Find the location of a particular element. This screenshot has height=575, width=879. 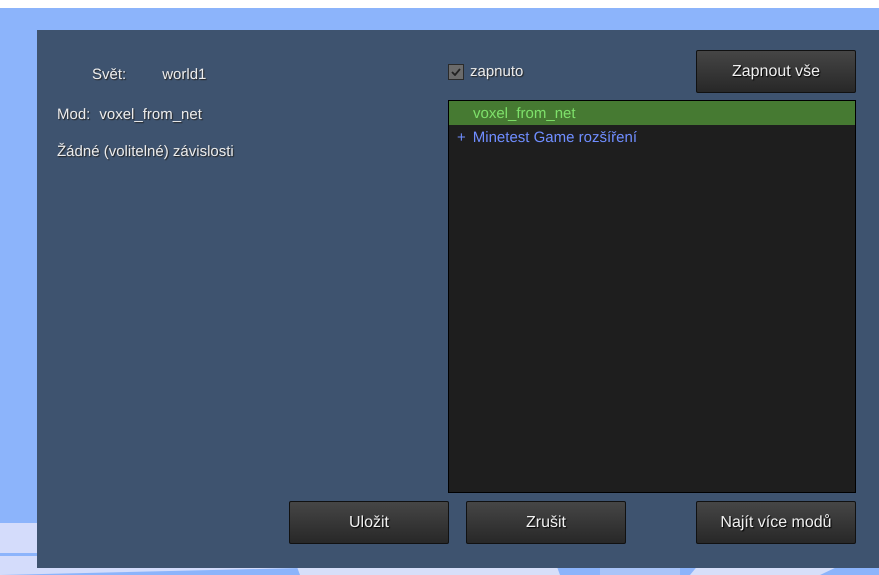

checkmark-icon is located at coordinates (456, 72).